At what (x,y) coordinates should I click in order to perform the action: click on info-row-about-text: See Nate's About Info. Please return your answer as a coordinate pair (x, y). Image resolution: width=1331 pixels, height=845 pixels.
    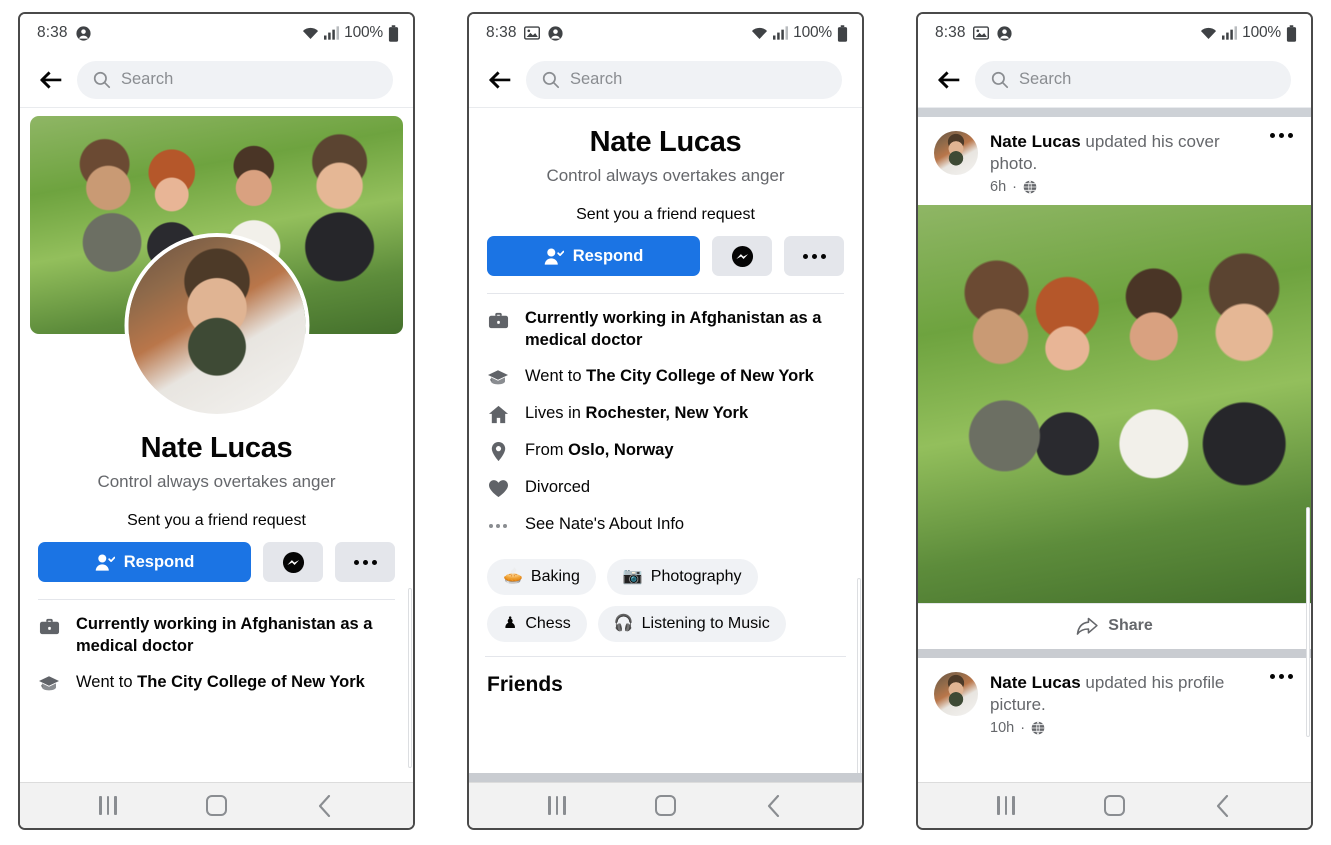
    Looking at the image, I should click on (605, 523).